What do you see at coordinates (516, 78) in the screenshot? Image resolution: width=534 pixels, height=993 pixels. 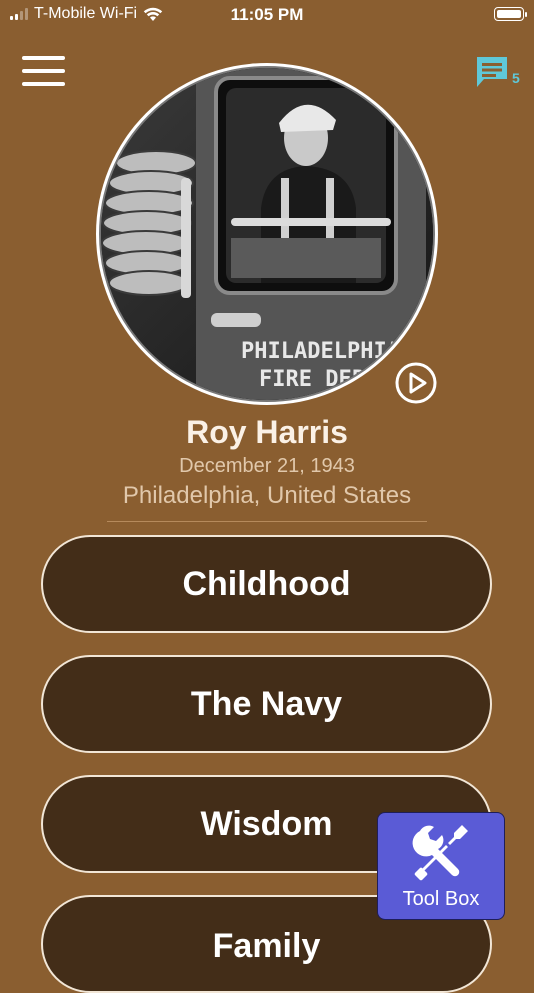 I see `chat-count-badge: 5` at bounding box center [516, 78].